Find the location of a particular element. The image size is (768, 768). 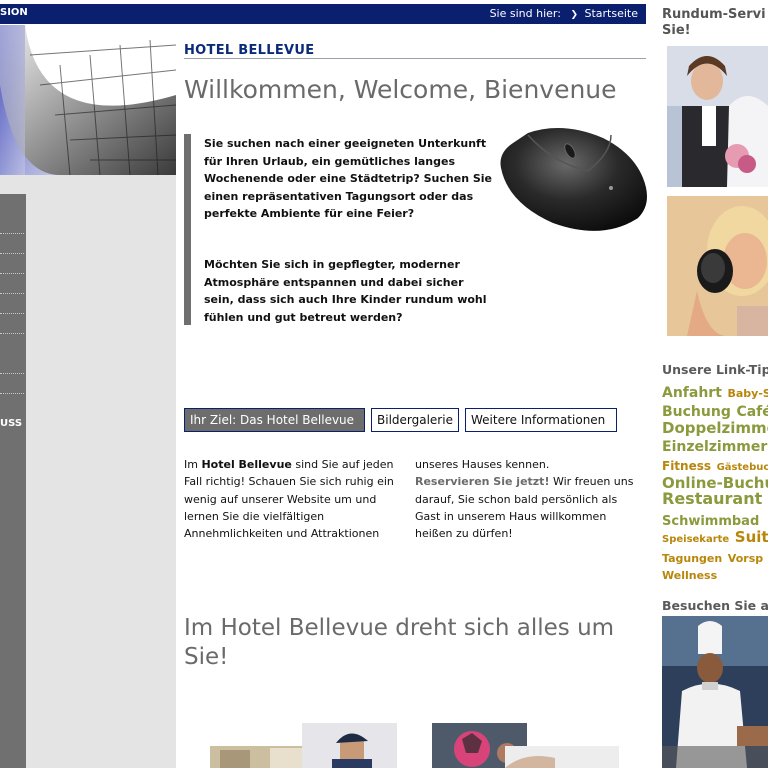

body-text: Im is located at coordinates (193, 464).